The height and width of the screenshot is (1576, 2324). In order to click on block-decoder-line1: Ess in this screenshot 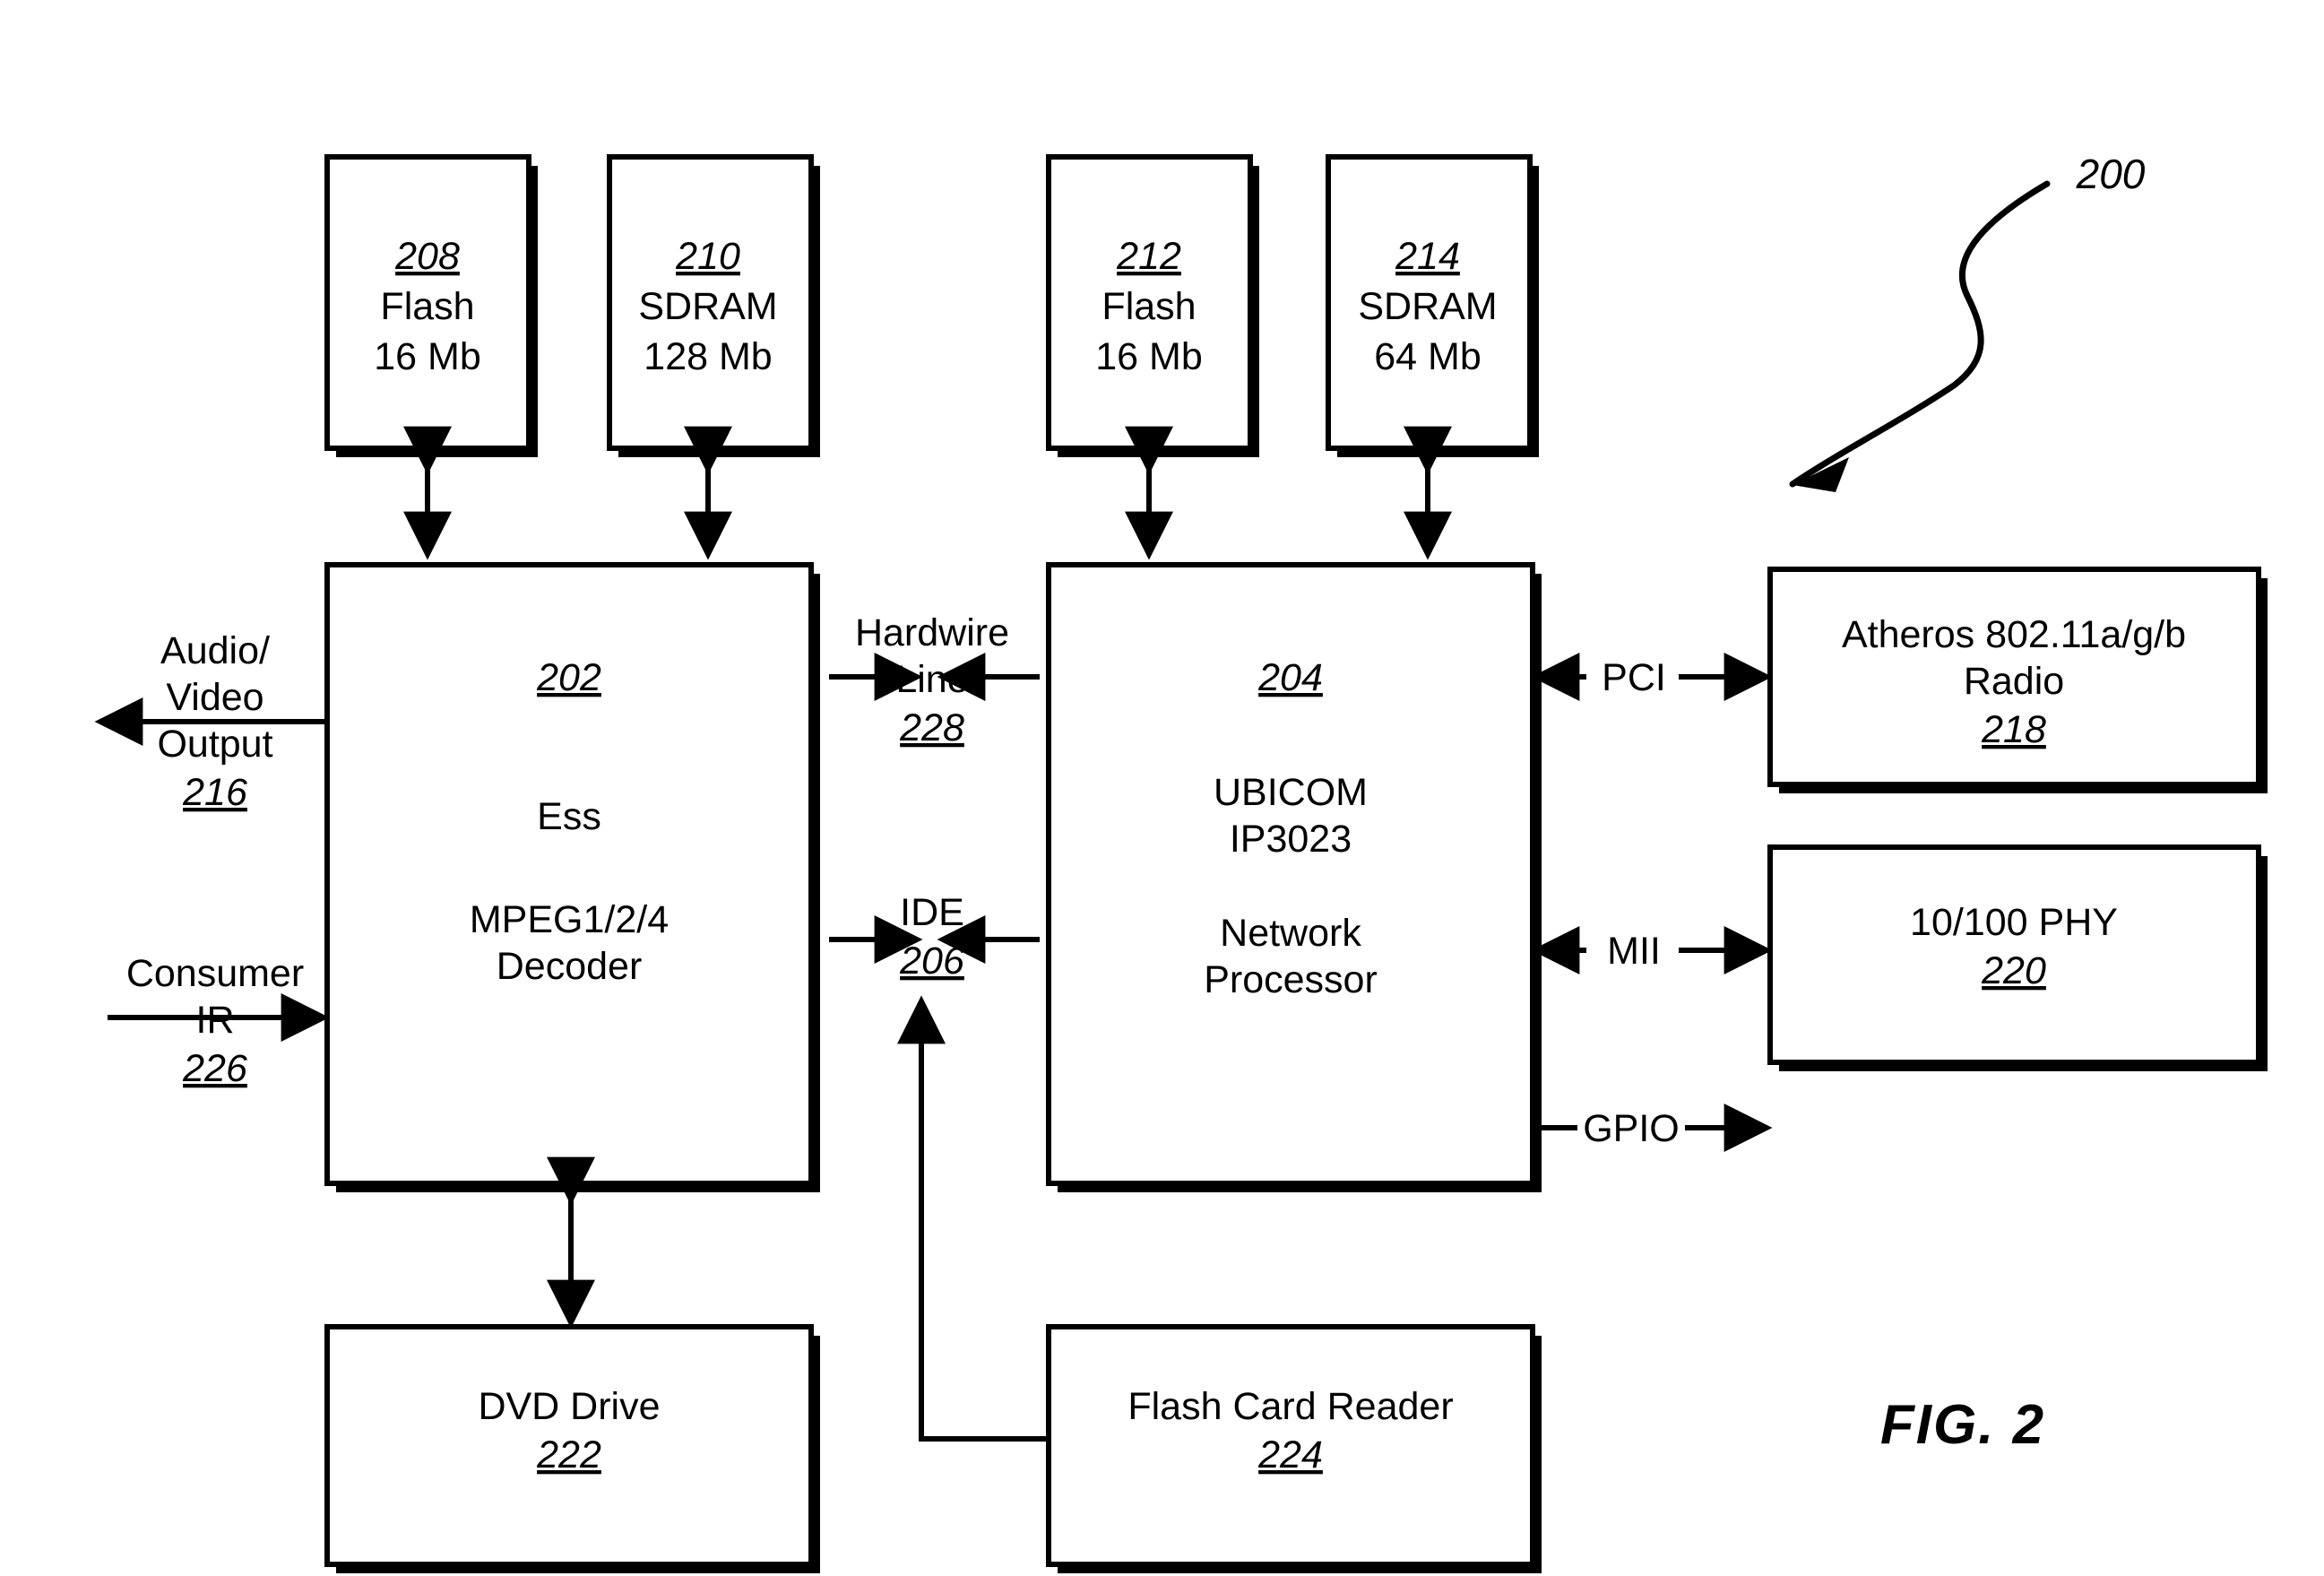, I will do `click(569, 816)`.